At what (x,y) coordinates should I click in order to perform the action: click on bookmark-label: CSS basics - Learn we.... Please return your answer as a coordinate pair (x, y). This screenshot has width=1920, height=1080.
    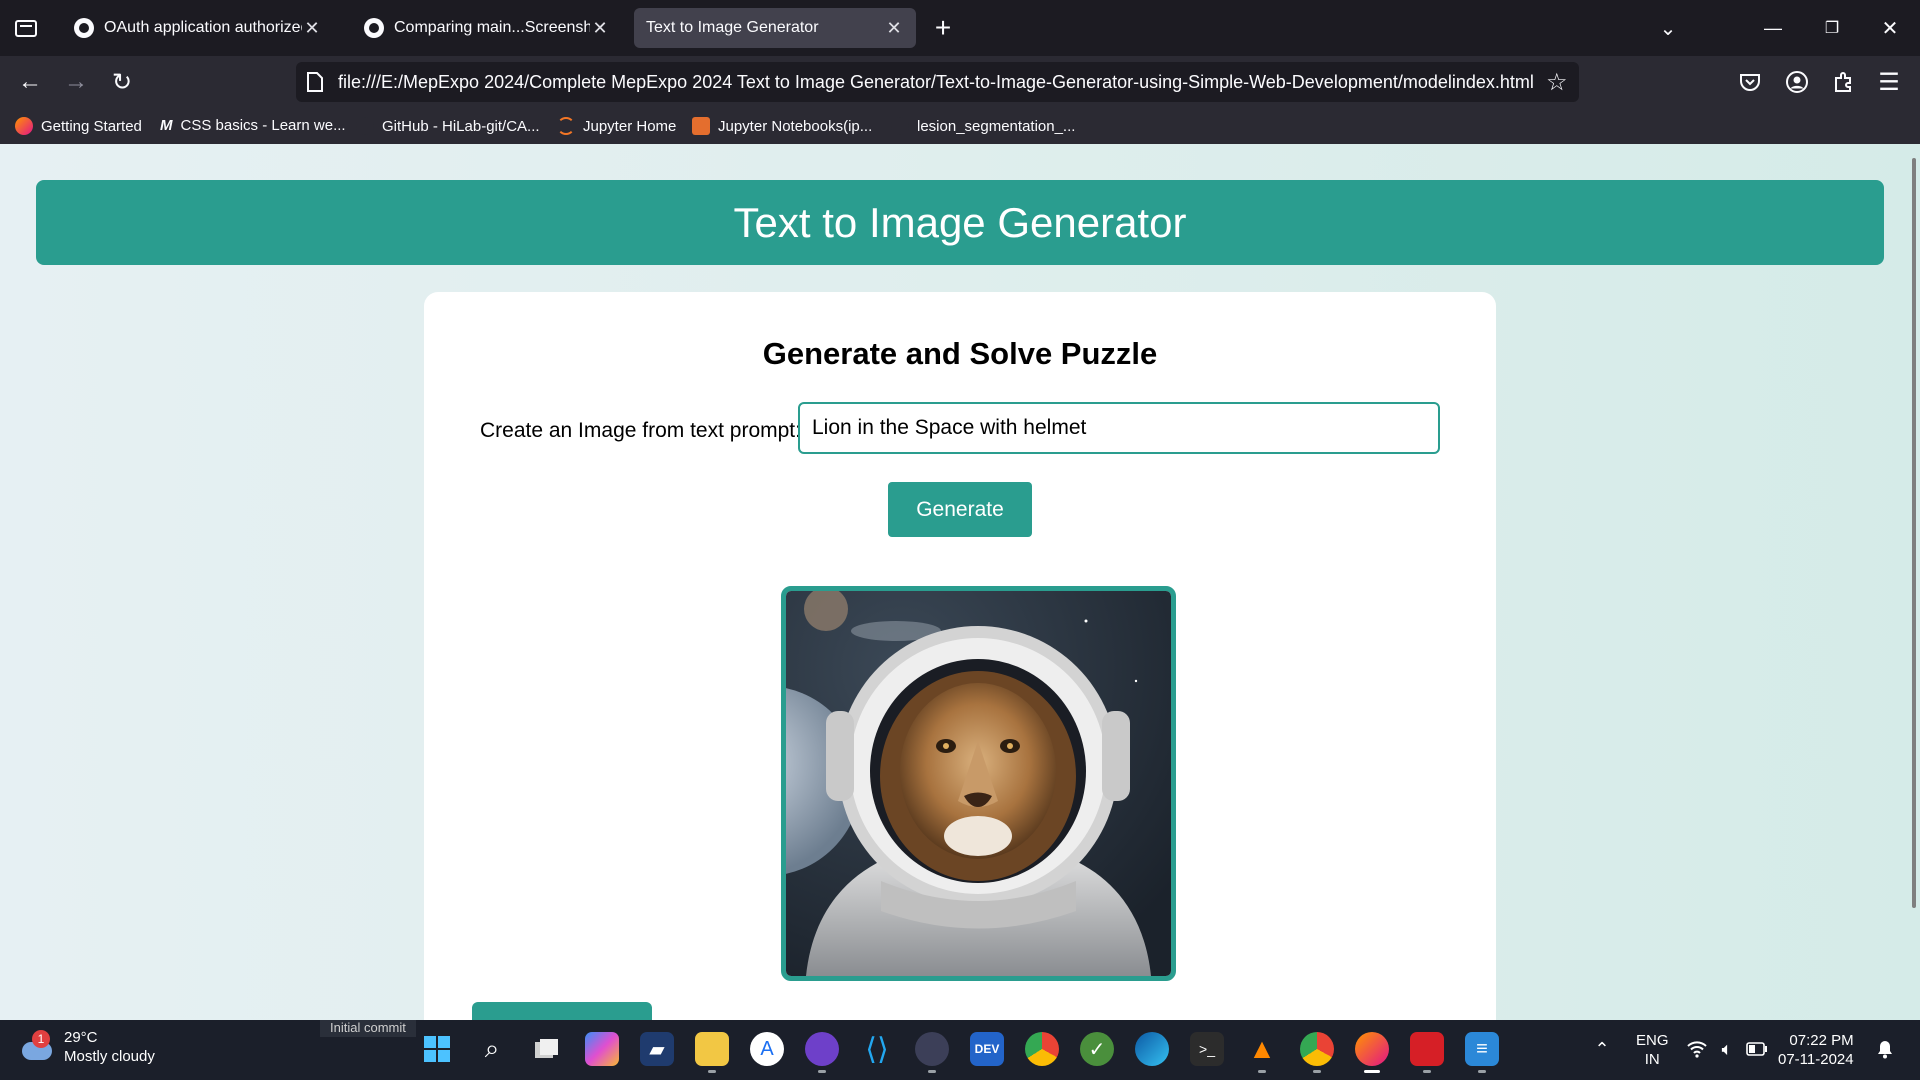
    Looking at the image, I should click on (263, 125).